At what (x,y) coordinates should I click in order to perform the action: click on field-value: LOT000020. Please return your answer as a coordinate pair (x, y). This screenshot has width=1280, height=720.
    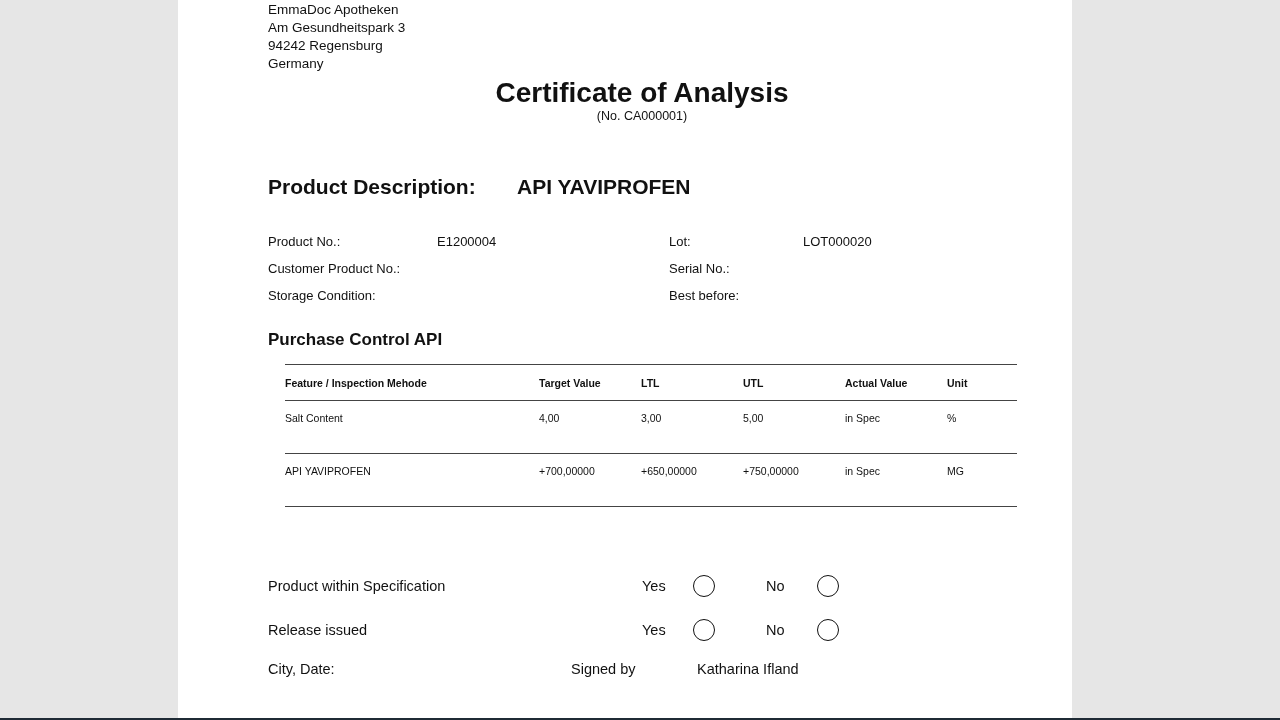
    Looking at the image, I should click on (837, 241).